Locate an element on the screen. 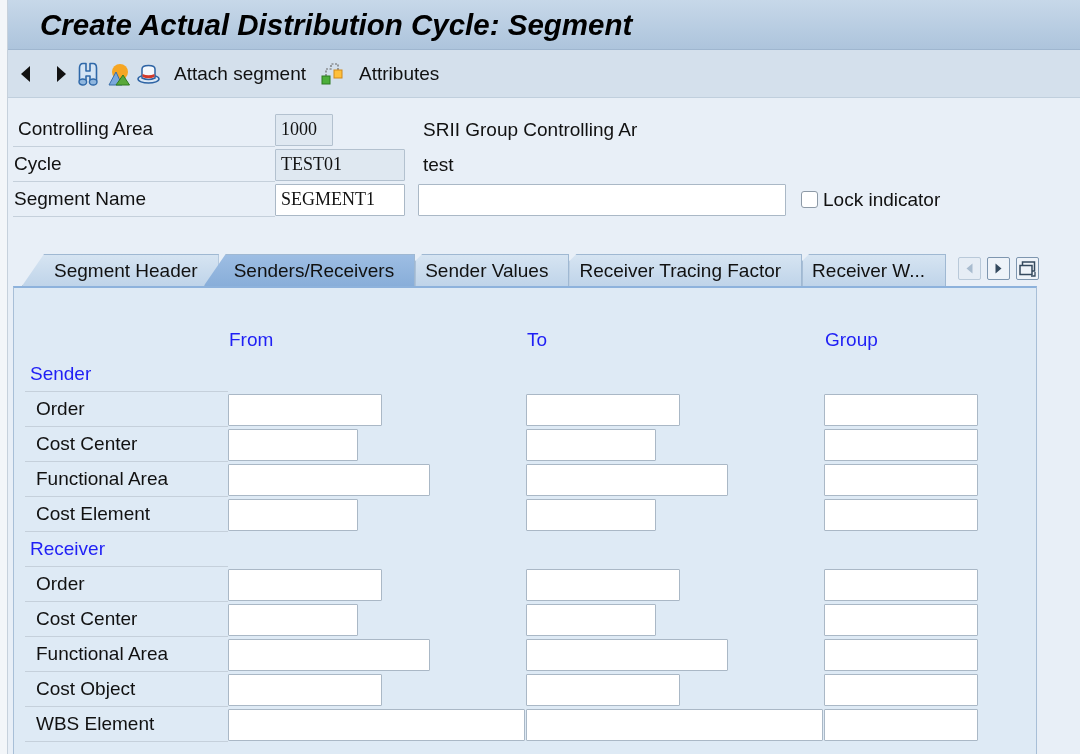  windows-icon is located at coordinates (1028, 268).